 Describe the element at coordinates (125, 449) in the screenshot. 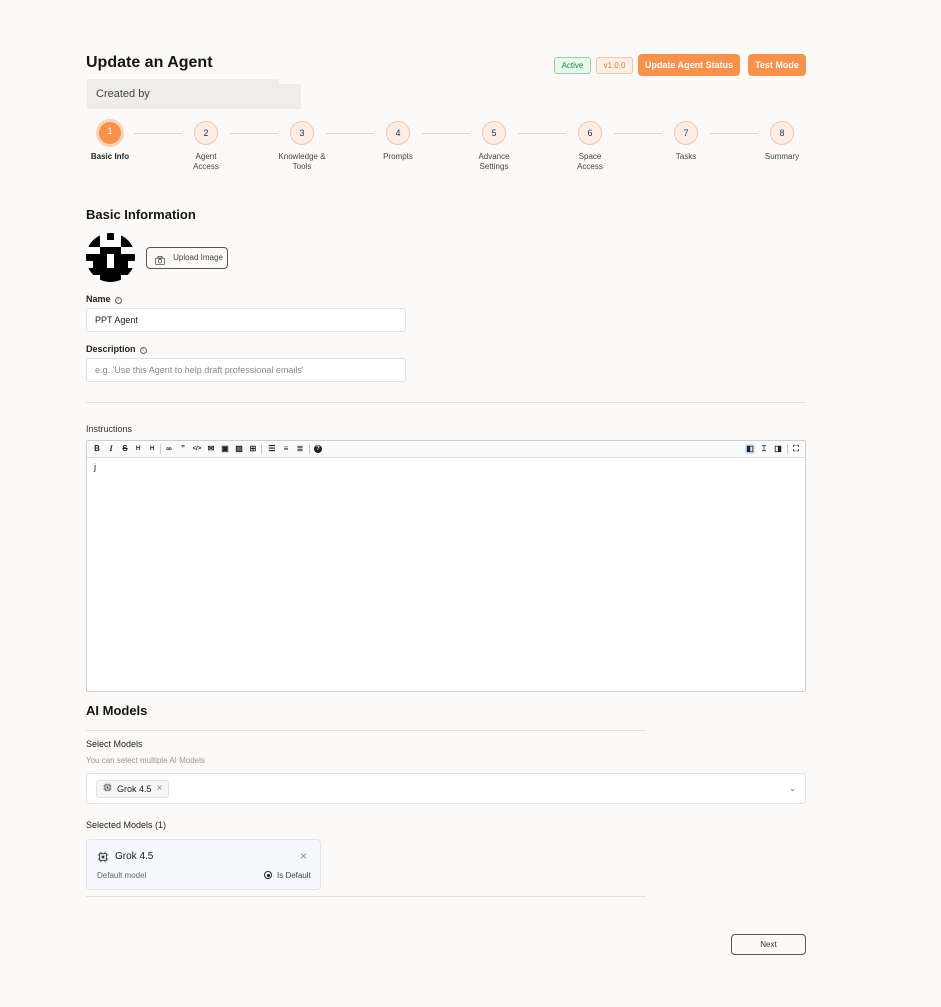

I see `strikethrough-icon: S` at that location.